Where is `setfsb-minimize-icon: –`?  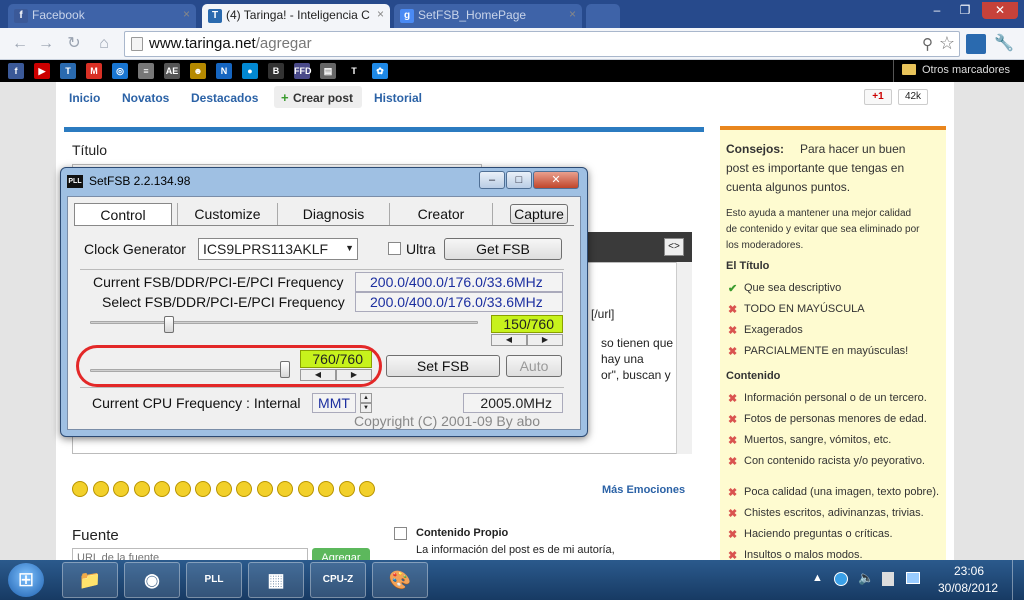
setfsb-minimize-icon: – is located at coordinates (492, 180).